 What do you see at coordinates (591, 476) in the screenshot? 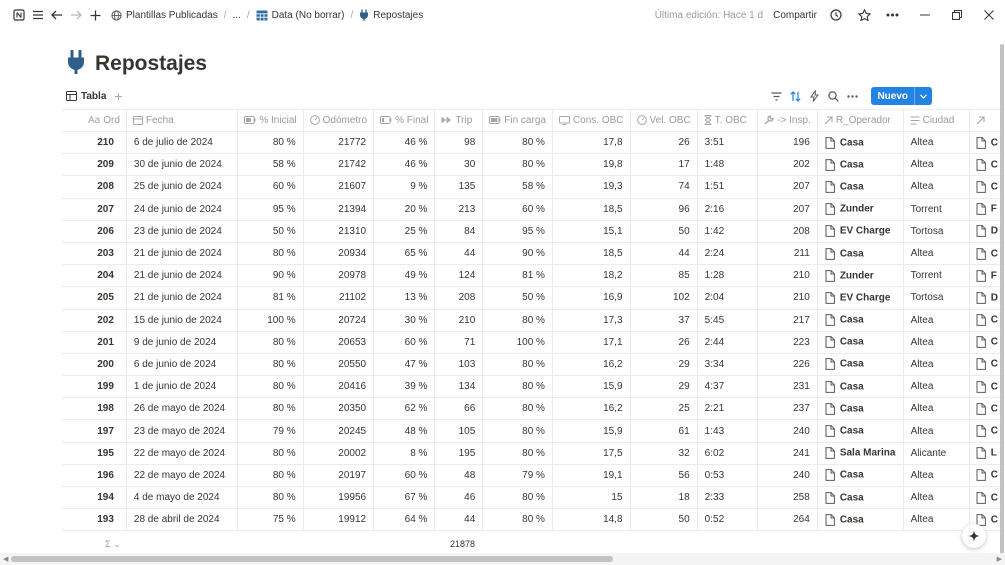
I see `cell-cons-obc: 19,1` at bounding box center [591, 476].